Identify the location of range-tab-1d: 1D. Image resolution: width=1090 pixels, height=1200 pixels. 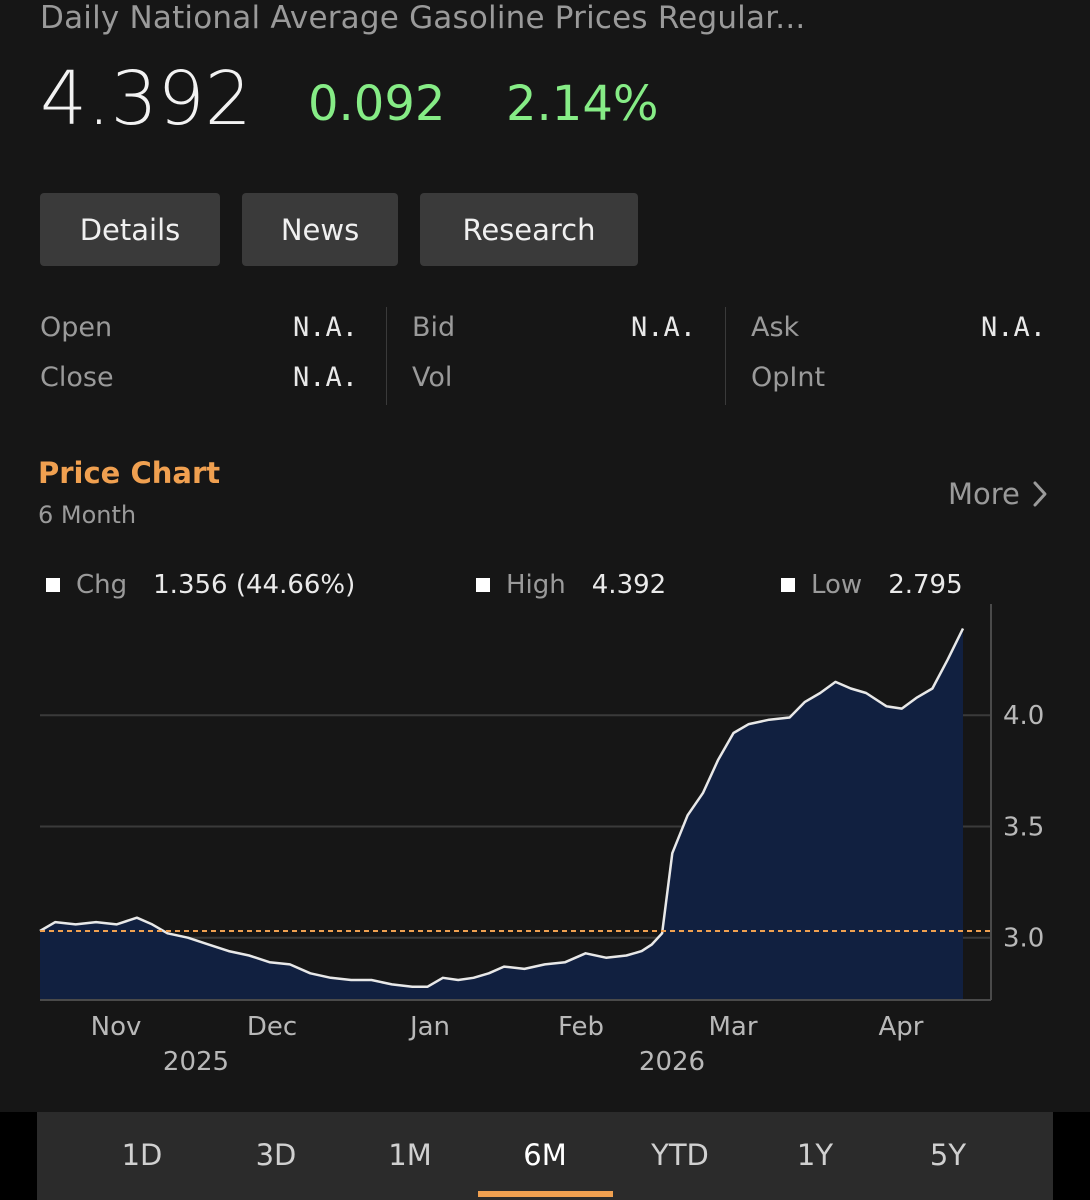
(142, 1155).